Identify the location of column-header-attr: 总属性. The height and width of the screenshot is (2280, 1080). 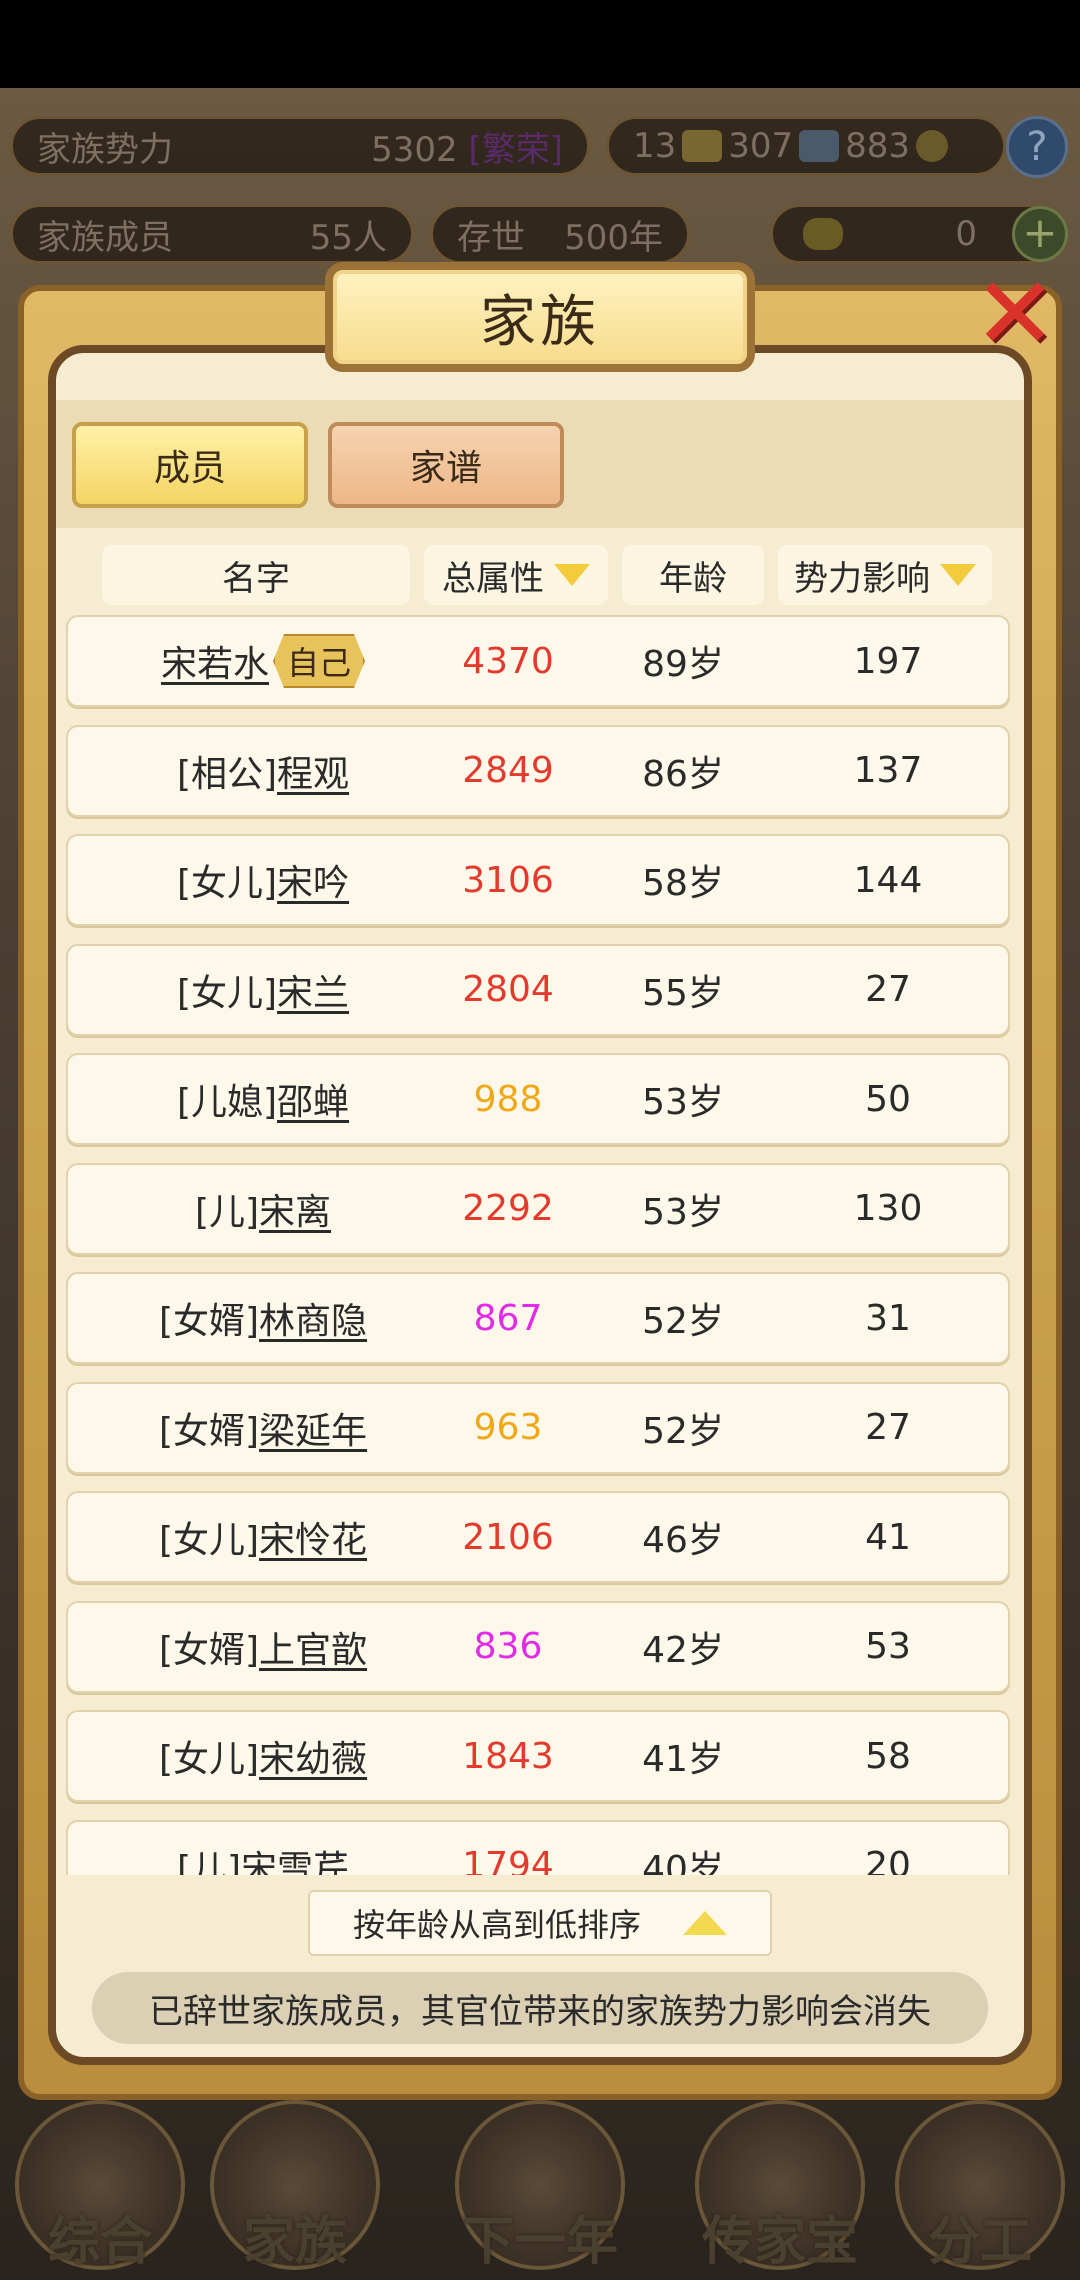
(516, 575).